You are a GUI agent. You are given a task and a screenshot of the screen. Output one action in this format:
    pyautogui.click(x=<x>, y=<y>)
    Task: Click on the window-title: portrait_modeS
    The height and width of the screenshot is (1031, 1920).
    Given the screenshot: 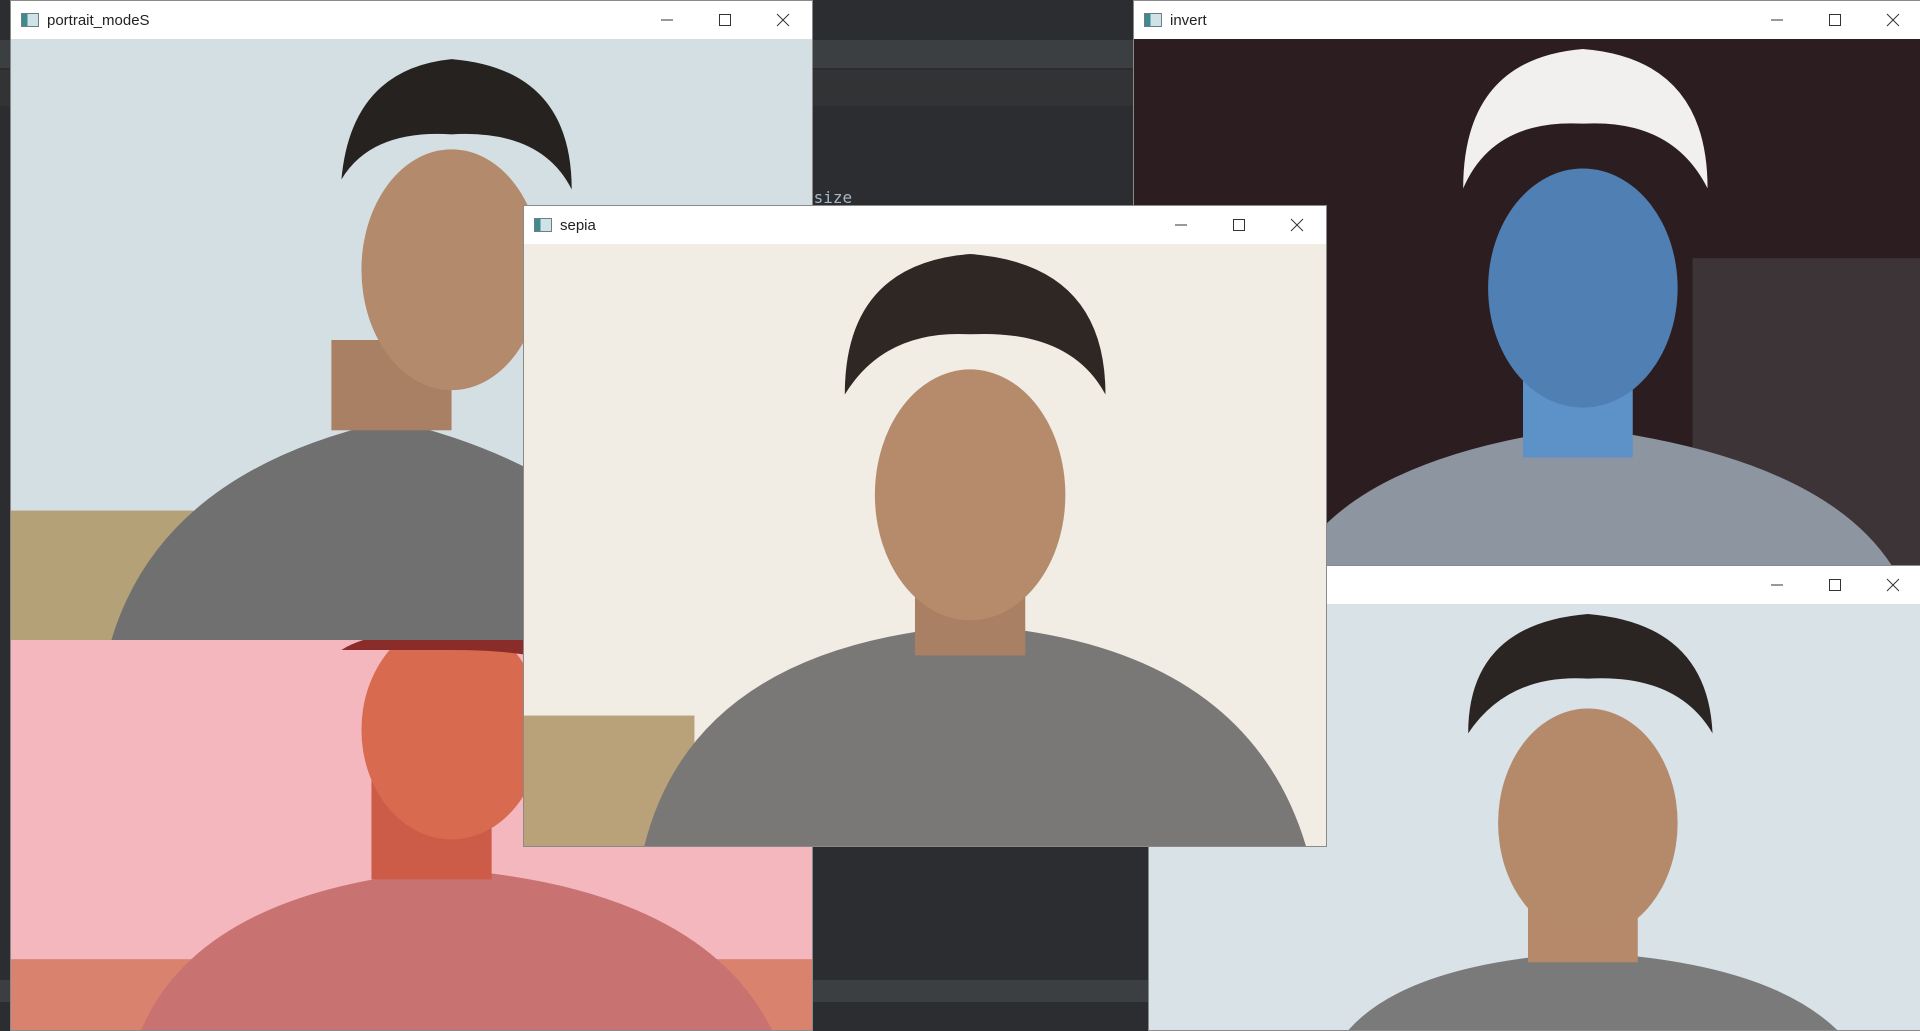 What is the action you would take?
    pyautogui.click(x=98, y=20)
    